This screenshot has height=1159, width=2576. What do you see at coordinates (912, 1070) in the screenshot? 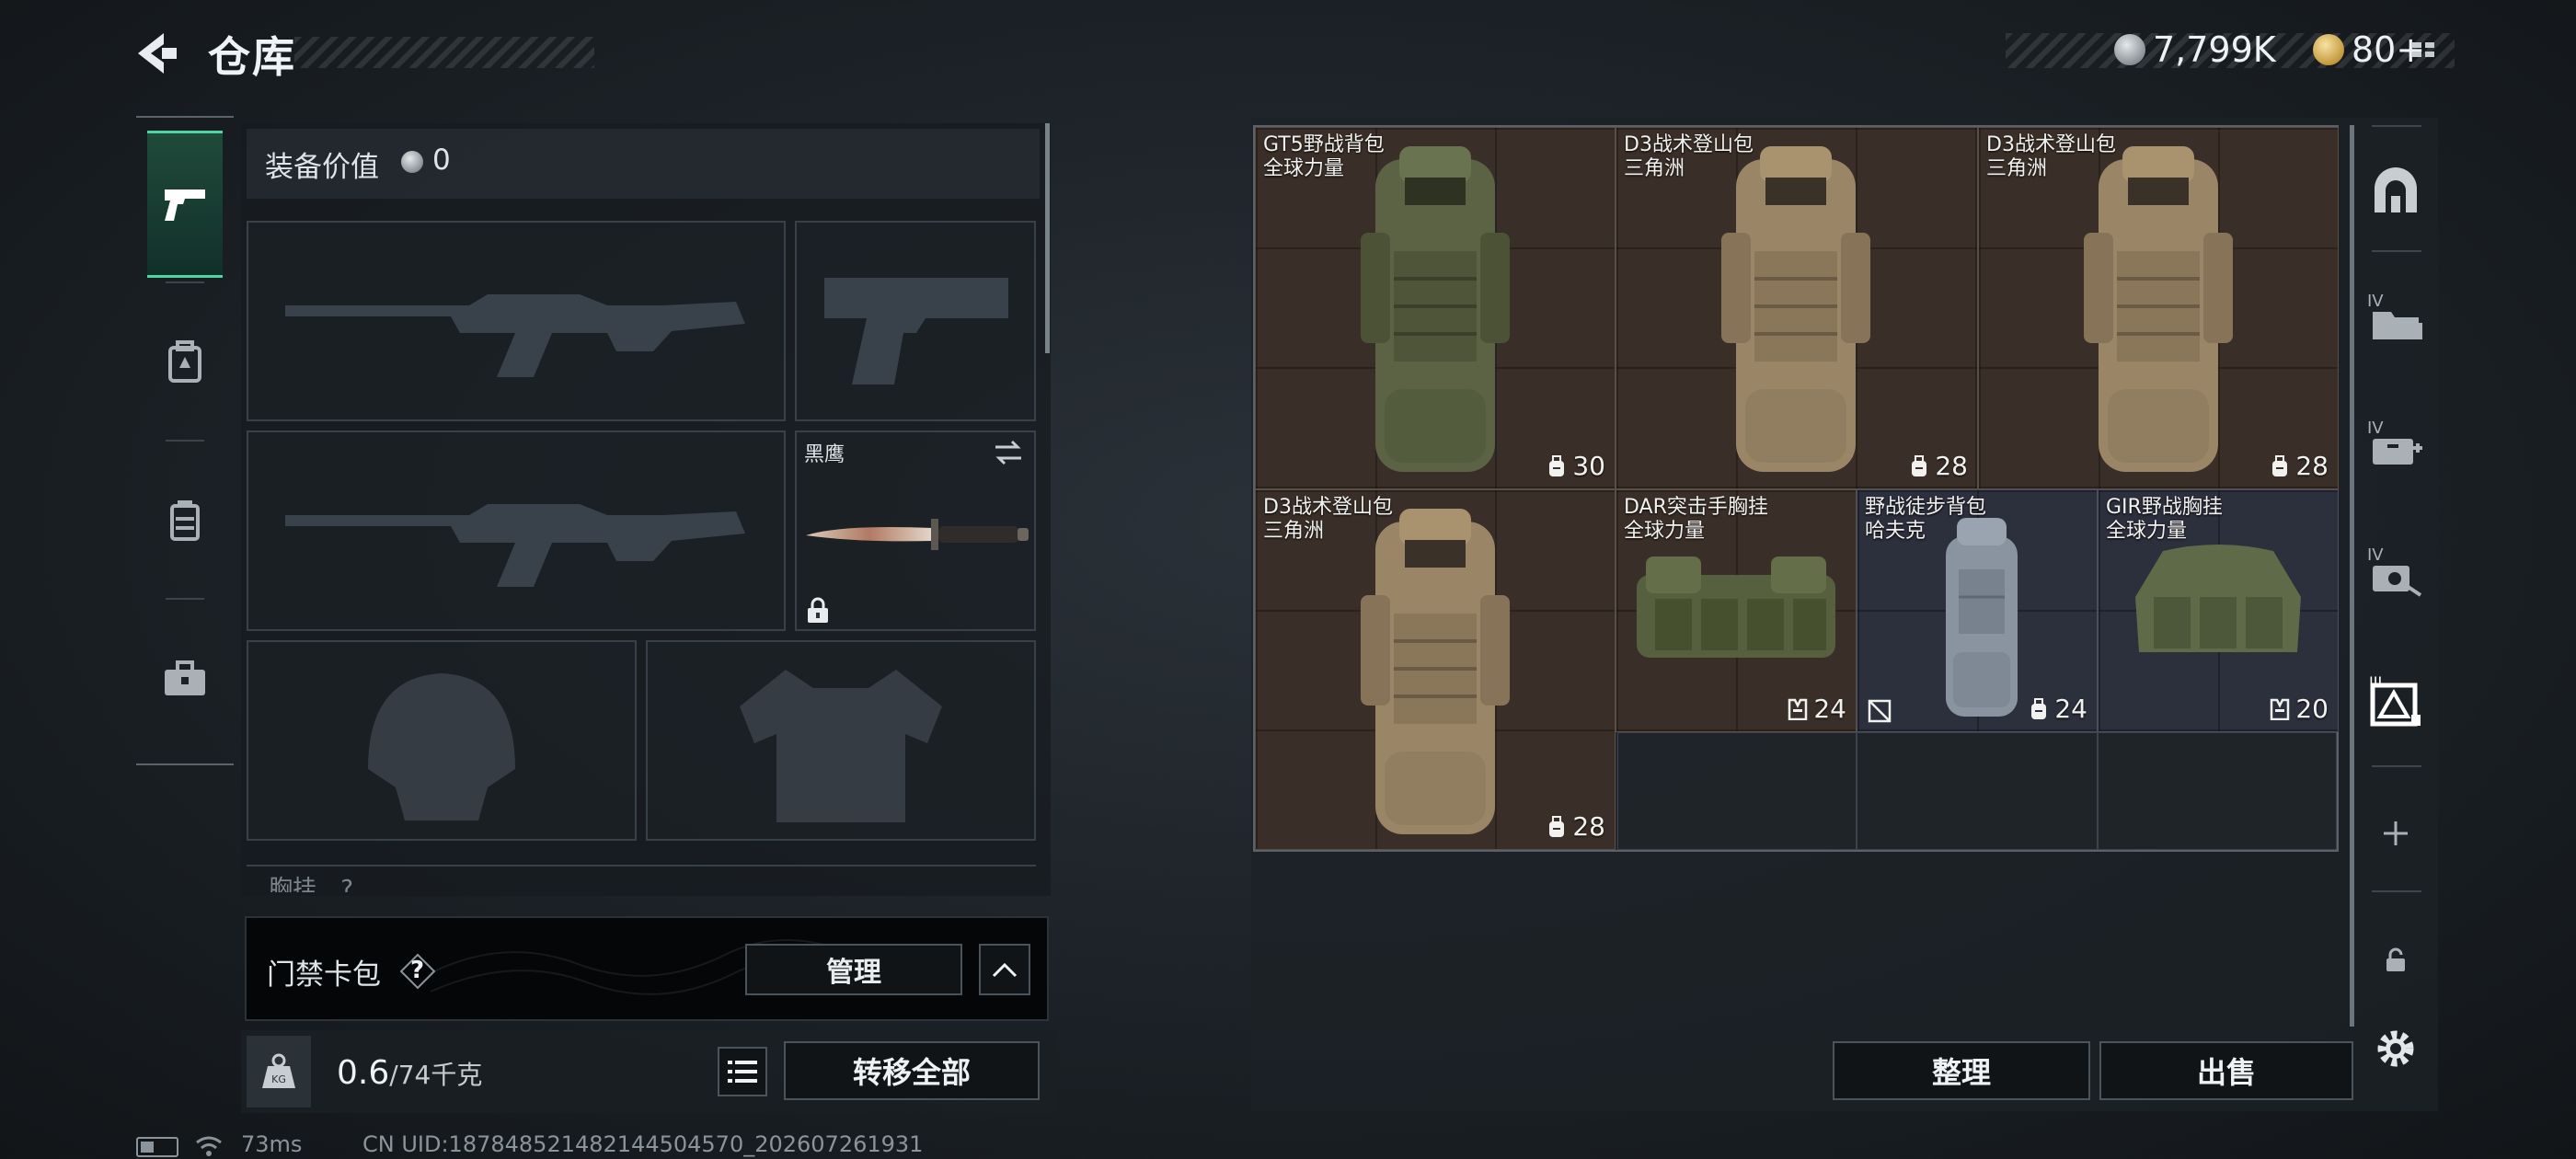
I see `transfer-all-button: 转移全部` at bounding box center [912, 1070].